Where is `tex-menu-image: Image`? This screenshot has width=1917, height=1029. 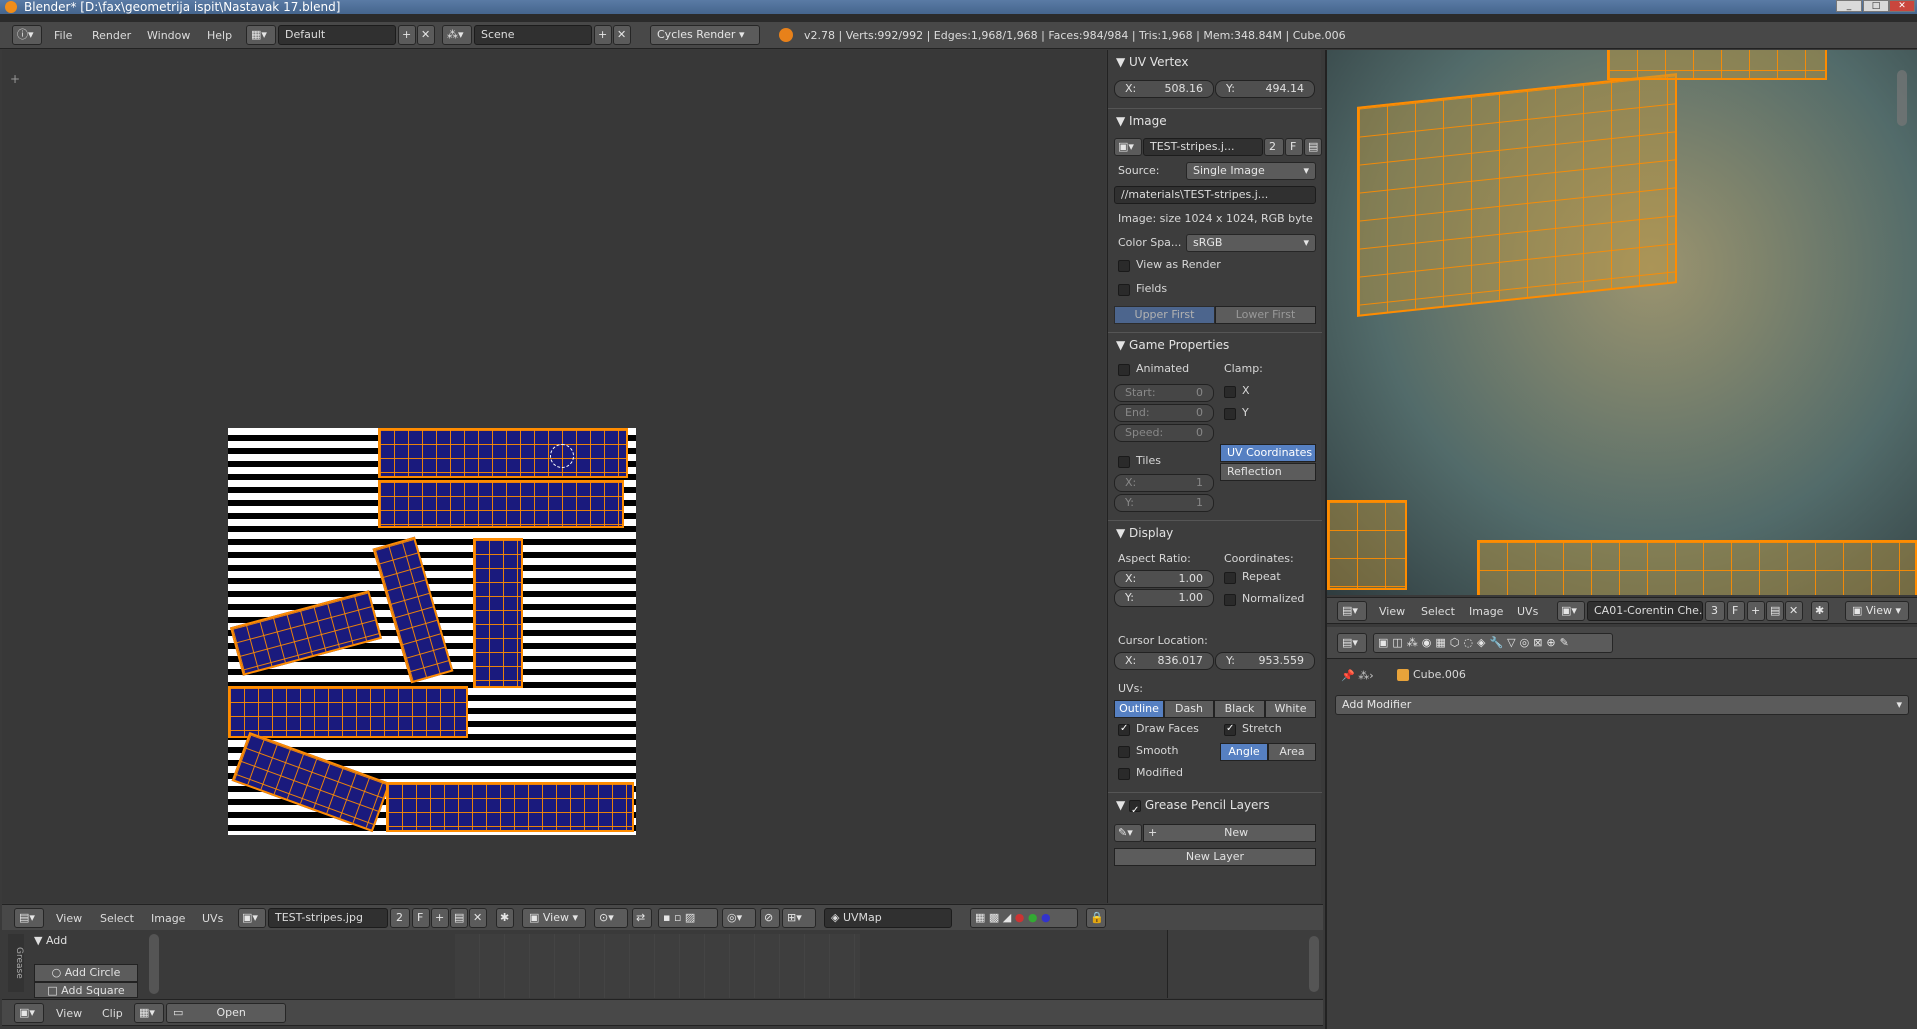
tex-menu-image: Image is located at coordinates (1486, 611).